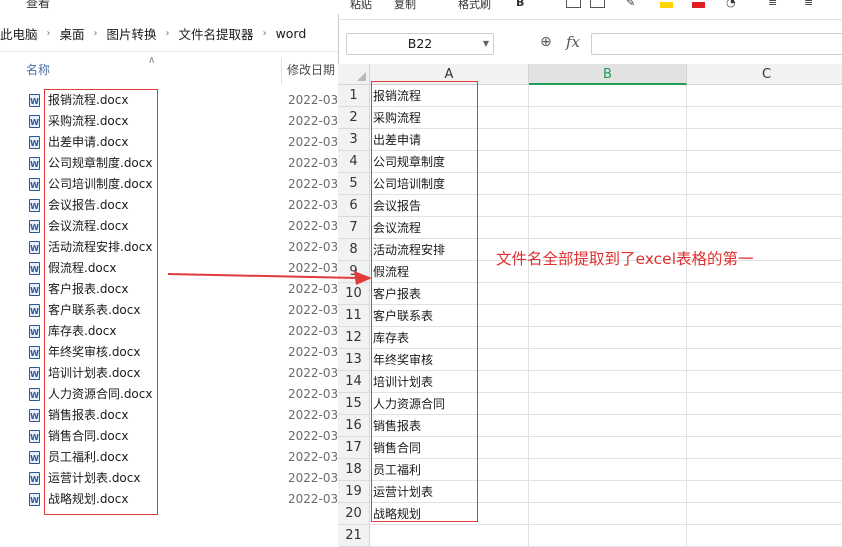  I want to click on column-header-c: C, so click(764, 74).